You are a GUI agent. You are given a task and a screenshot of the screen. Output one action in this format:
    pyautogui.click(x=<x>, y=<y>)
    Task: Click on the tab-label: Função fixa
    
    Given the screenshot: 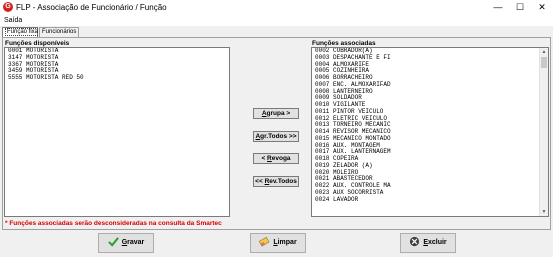 What is the action you would take?
    pyautogui.click(x=23, y=32)
    